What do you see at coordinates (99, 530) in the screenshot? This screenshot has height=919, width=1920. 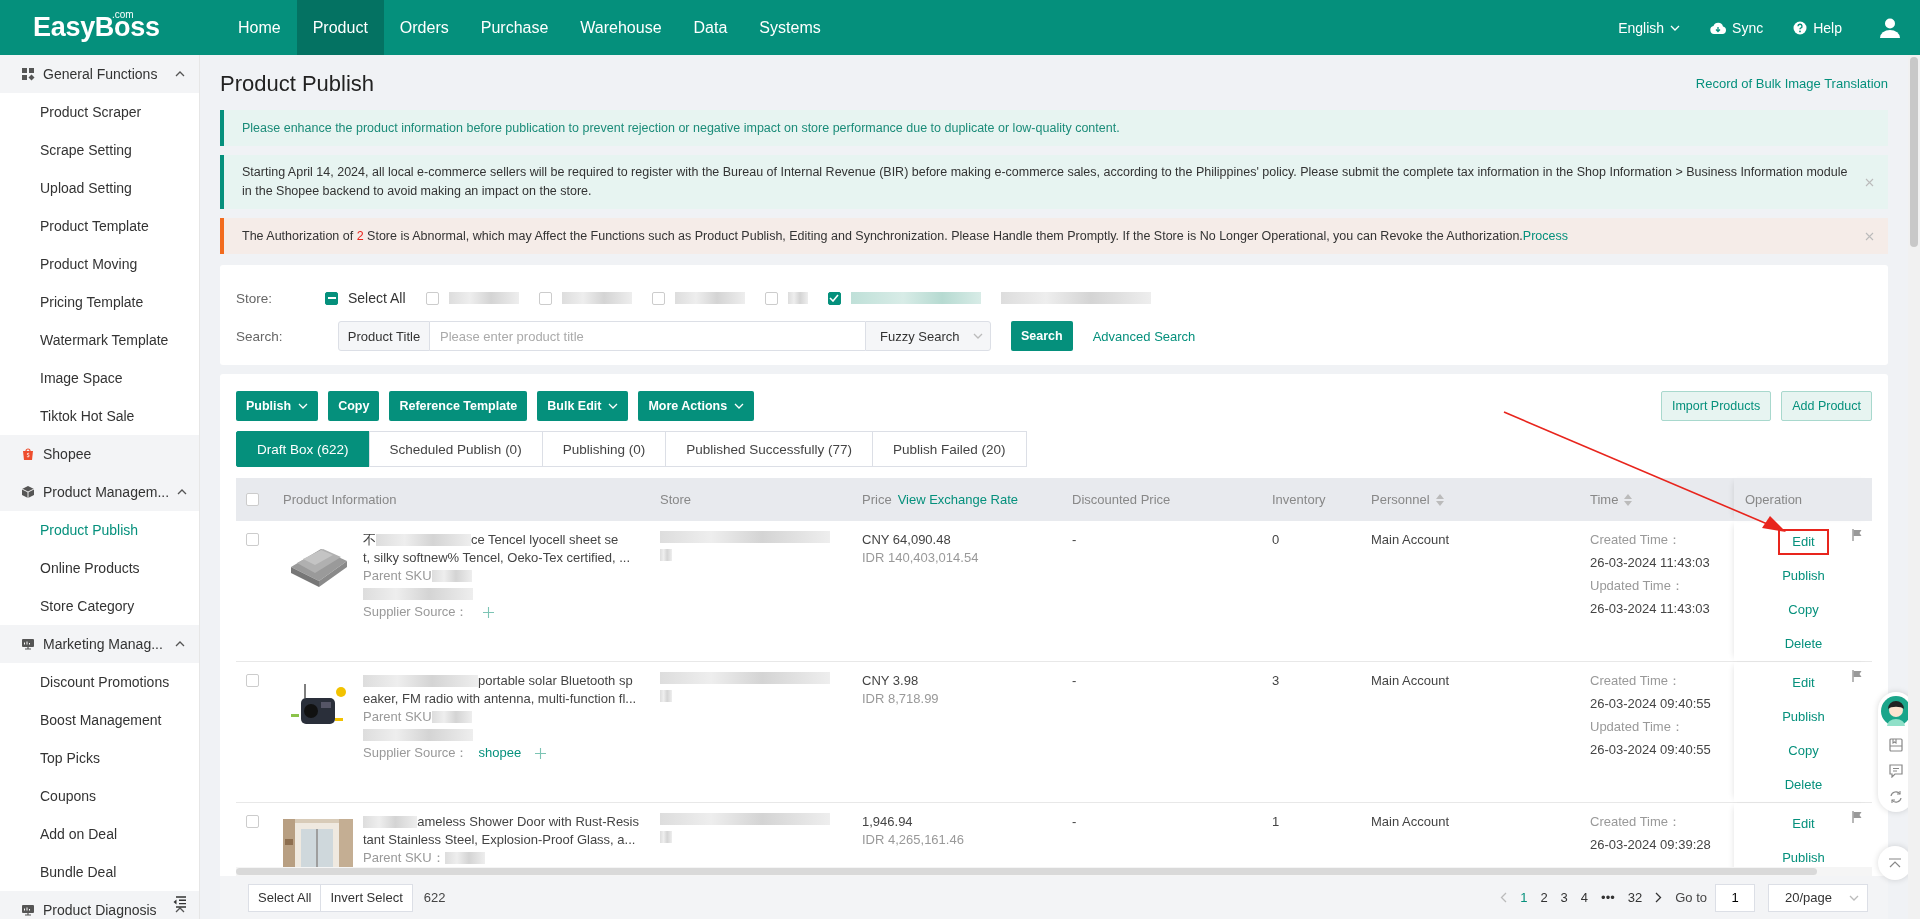 I see `sidebar-item: Product Publish` at bounding box center [99, 530].